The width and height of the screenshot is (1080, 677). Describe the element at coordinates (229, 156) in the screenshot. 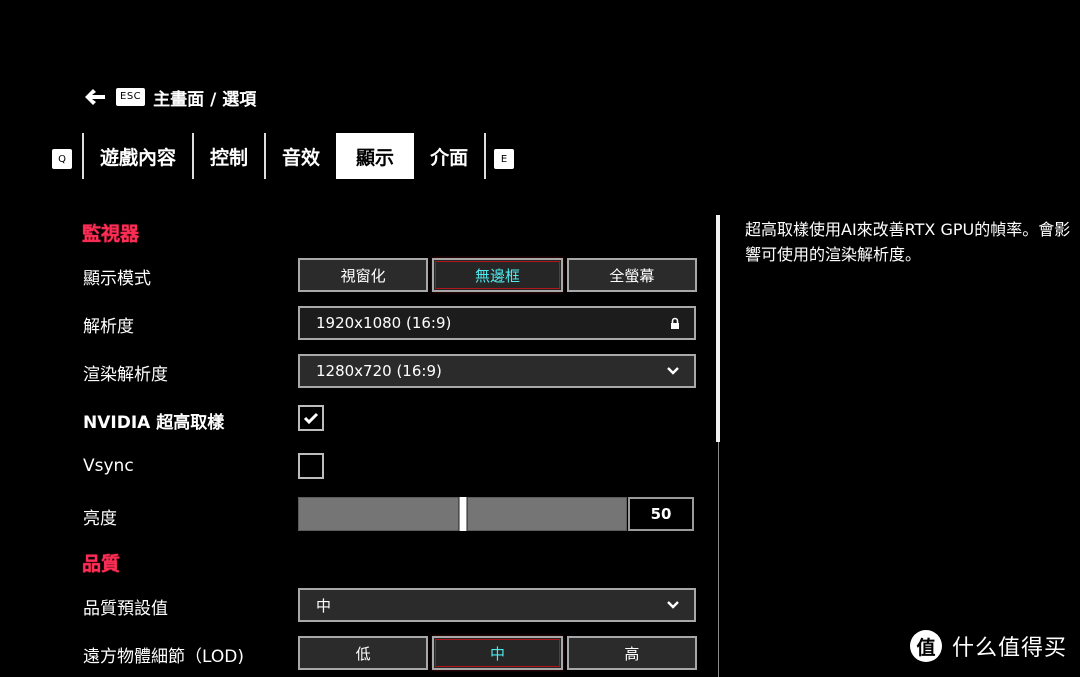

I see `tab-controls: 控制` at that location.